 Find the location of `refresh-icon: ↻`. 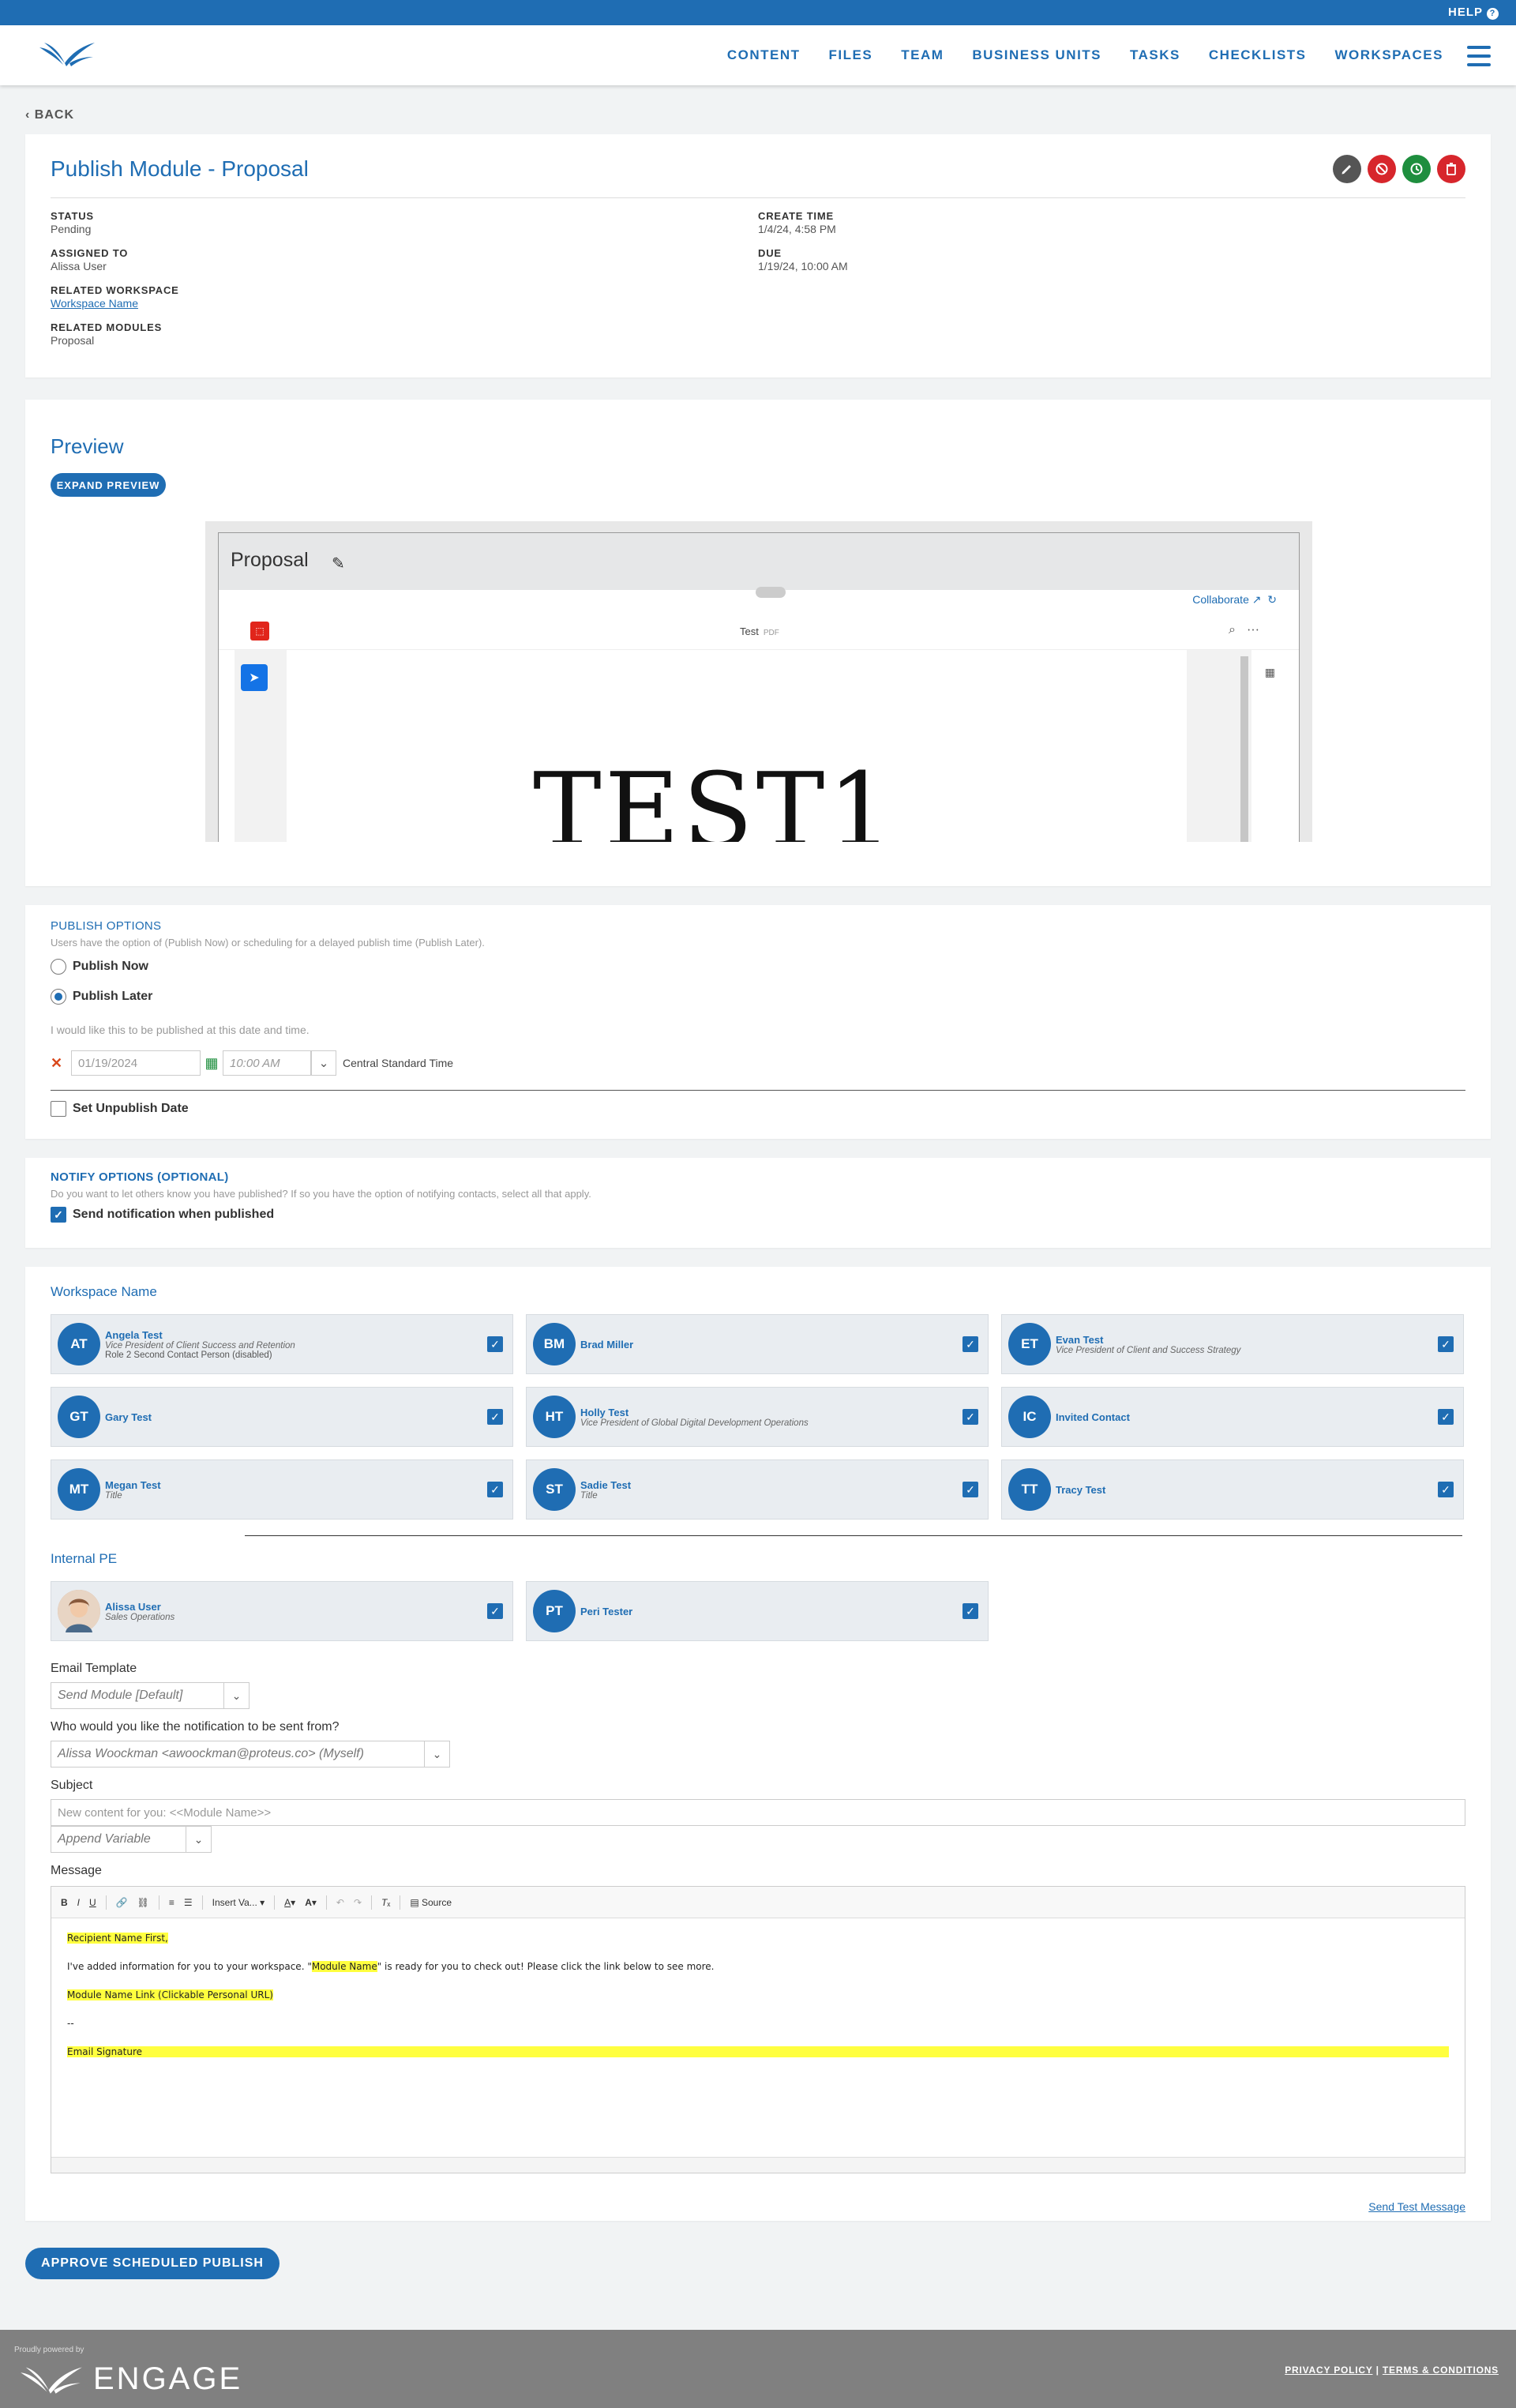

refresh-icon: ↻ is located at coordinates (1272, 599).